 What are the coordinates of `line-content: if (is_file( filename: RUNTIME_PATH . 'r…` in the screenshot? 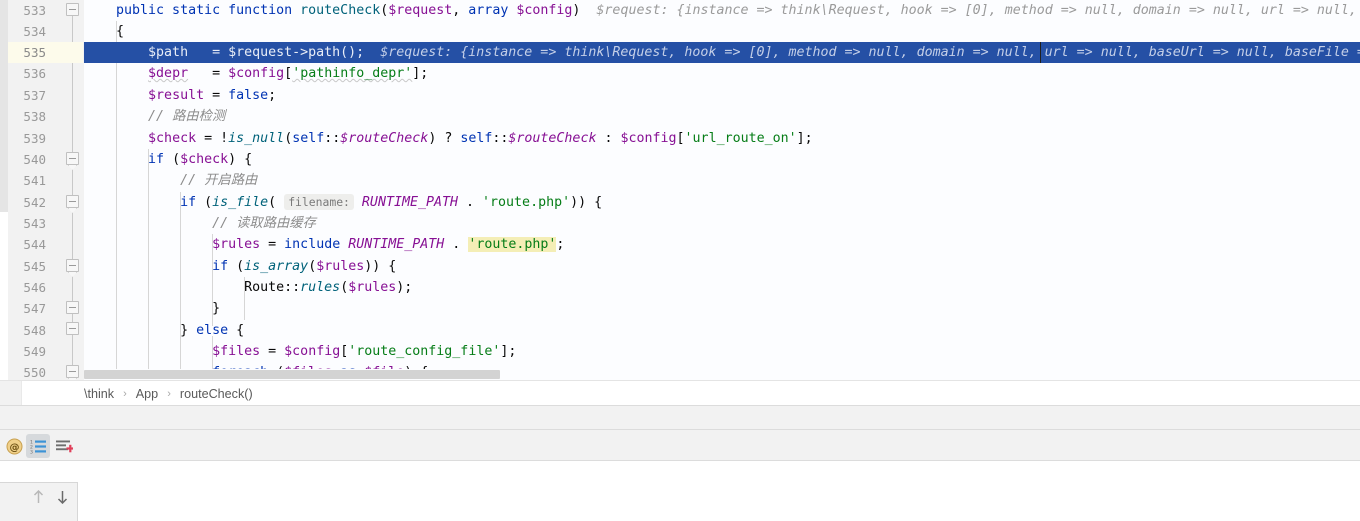 It's located at (391, 202).